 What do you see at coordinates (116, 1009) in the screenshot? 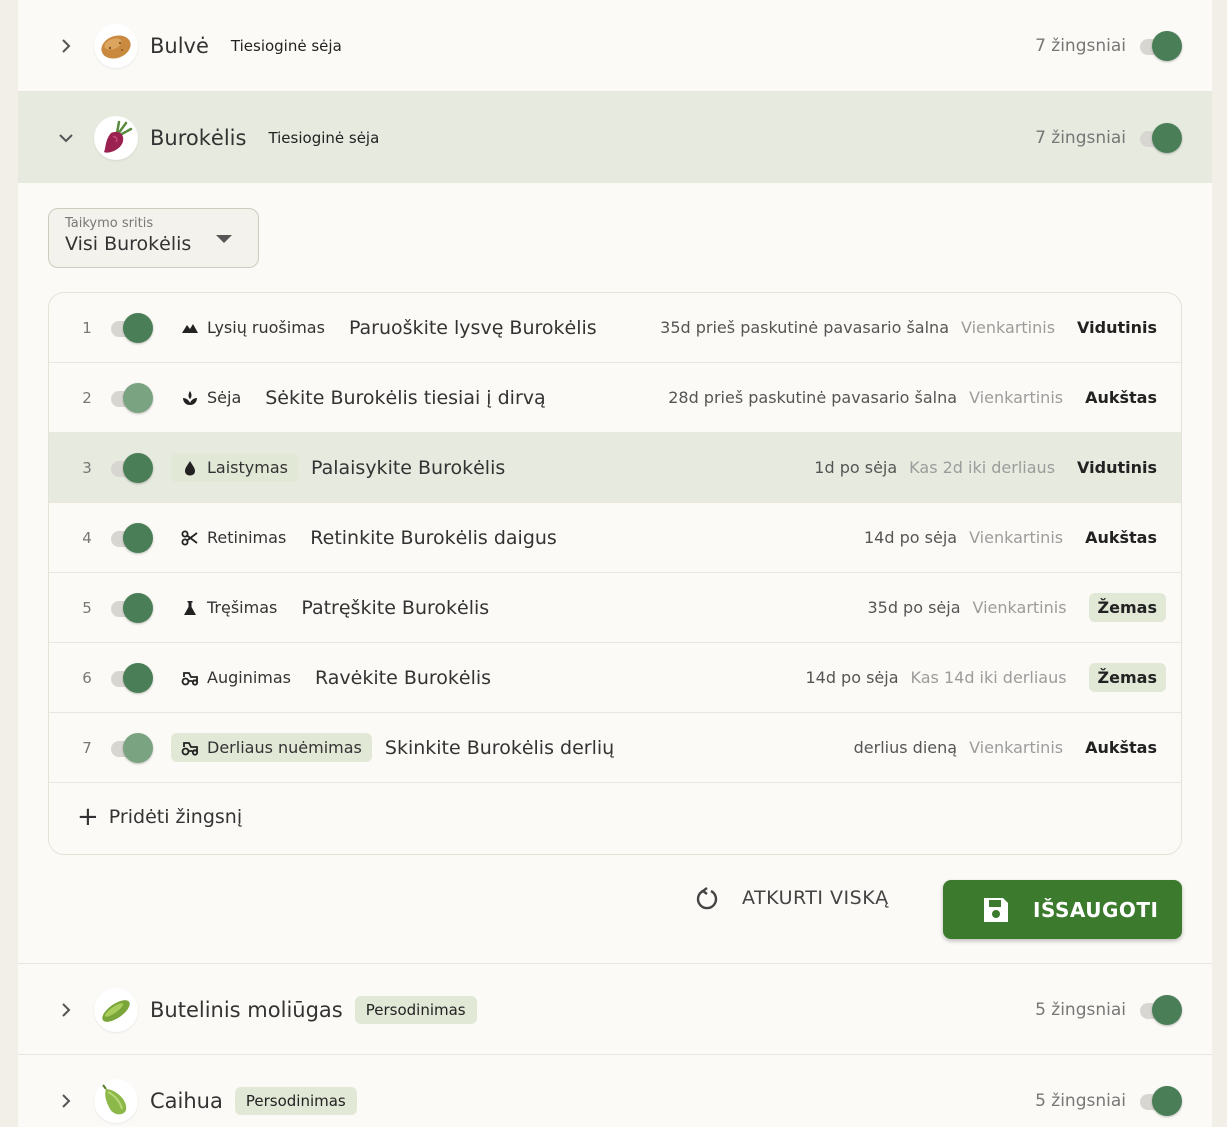
I see `bottle-gourd-icon` at bounding box center [116, 1009].